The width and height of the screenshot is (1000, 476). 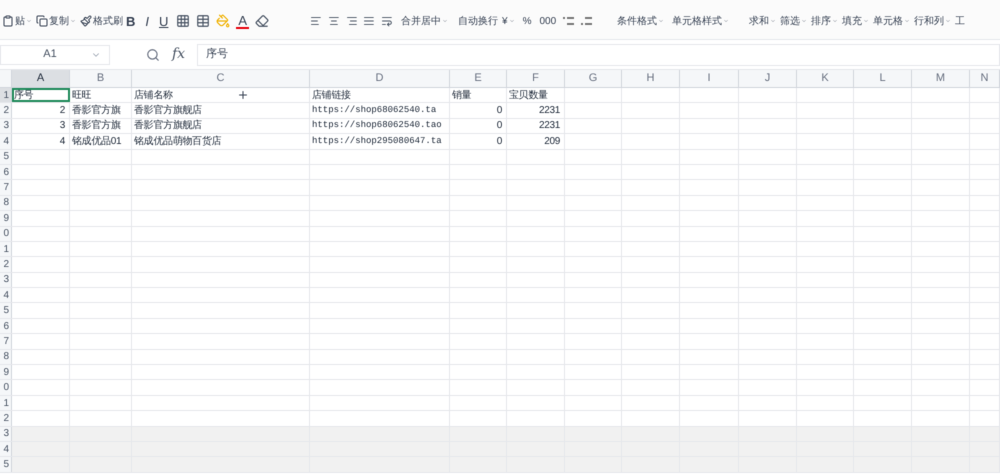 I want to click on toolbar-button: 行和列, so click(x=932, y=21).